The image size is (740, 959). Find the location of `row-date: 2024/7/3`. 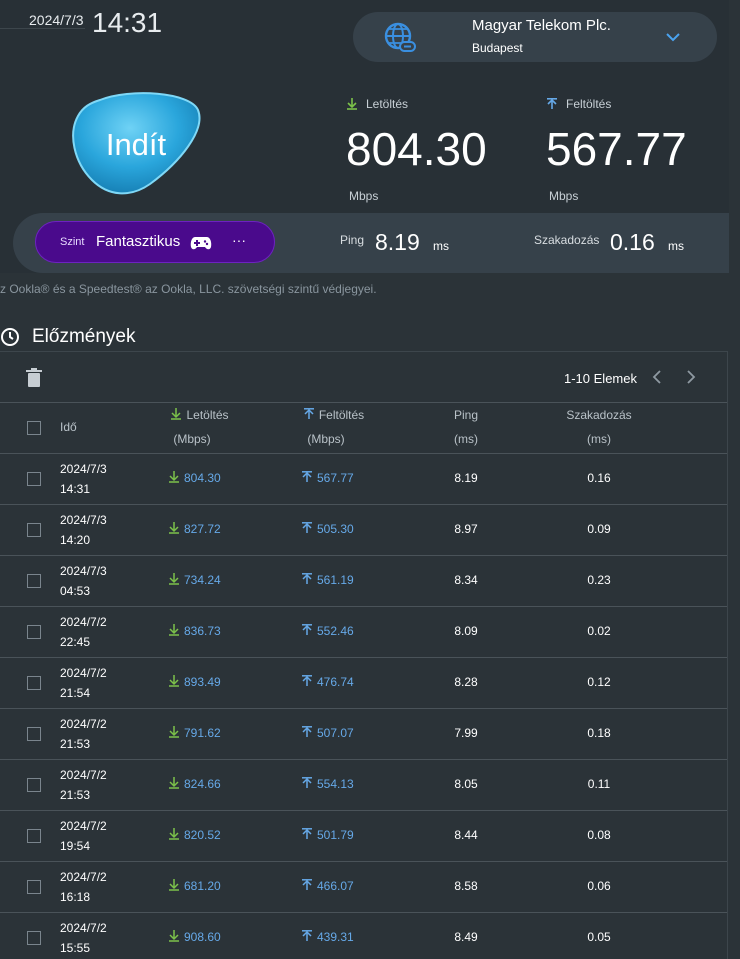

row-date: 2024/7/3 is located at coordinates (83, 469).